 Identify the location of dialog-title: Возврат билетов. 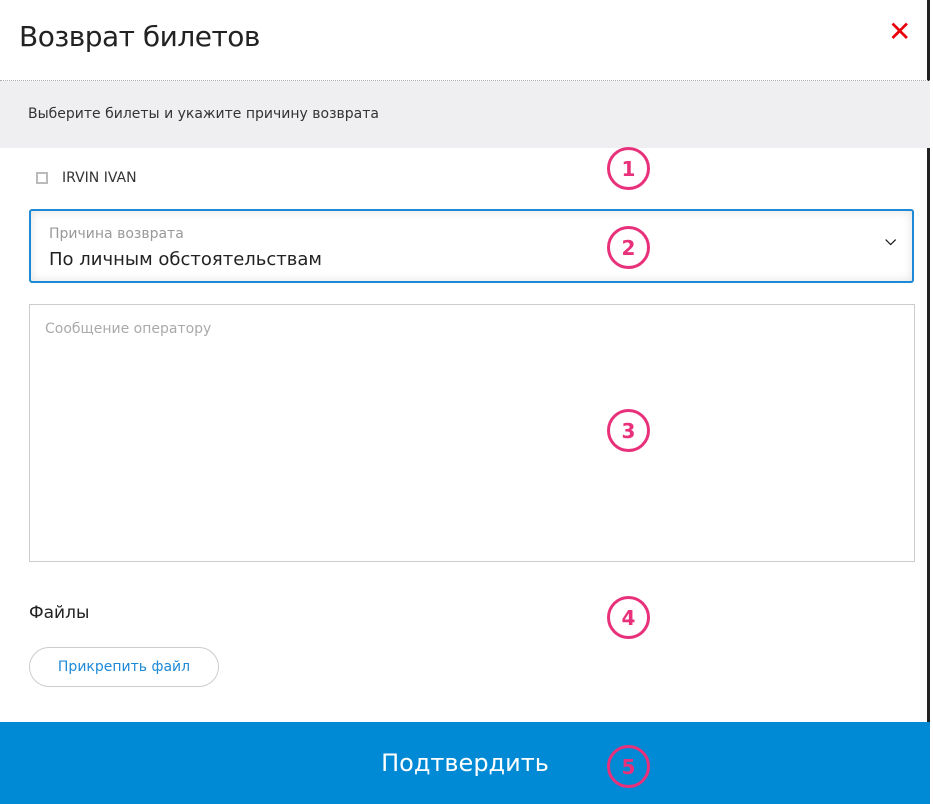
(139, 36).